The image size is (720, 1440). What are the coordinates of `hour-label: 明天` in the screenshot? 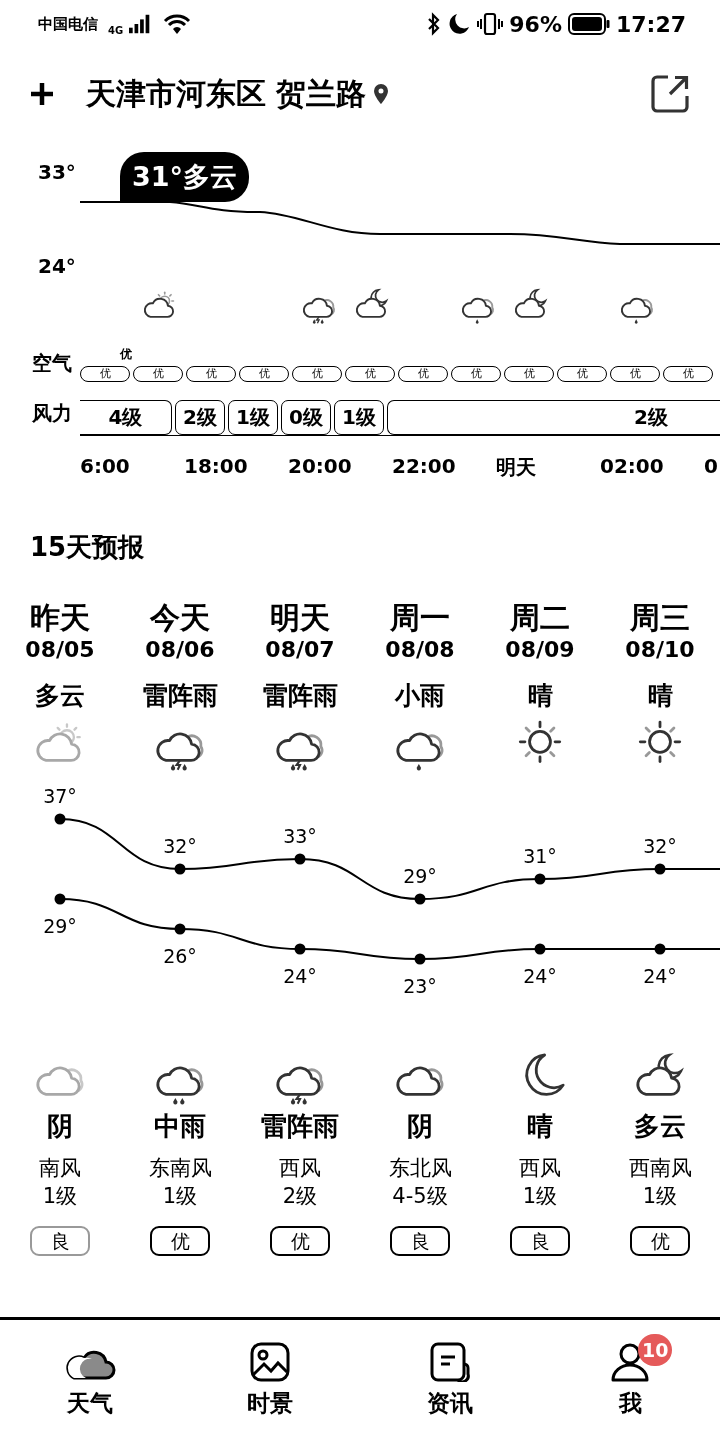 It's located at (516, 467).